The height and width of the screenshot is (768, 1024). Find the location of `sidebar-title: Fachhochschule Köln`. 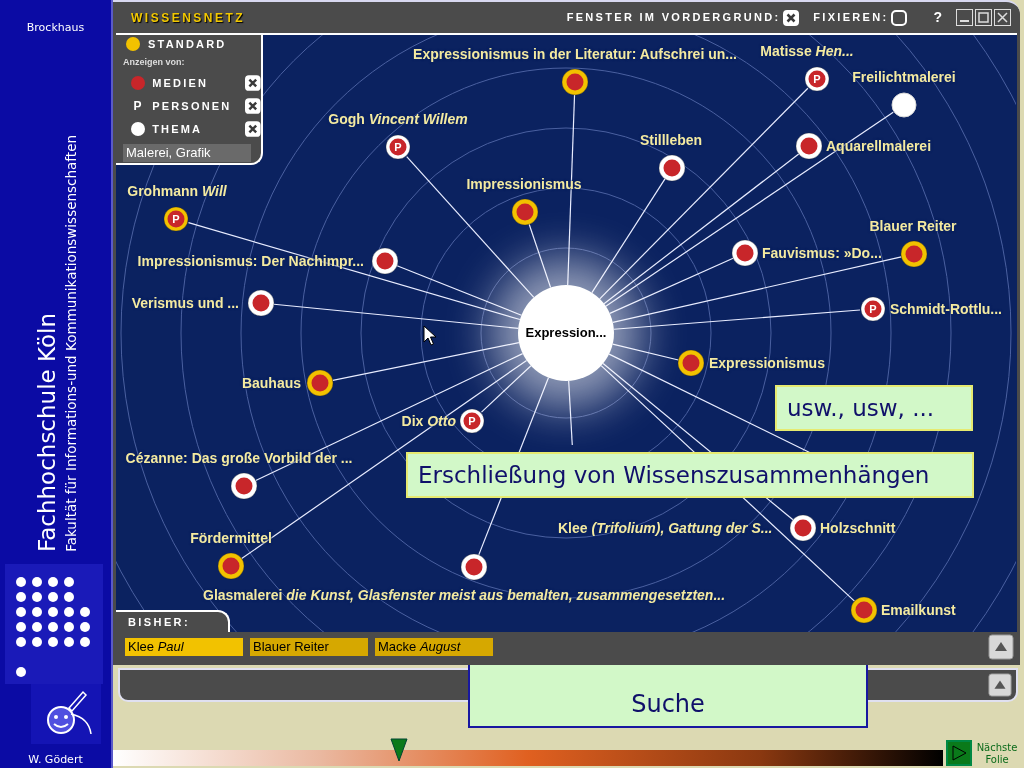

sidebar-title: Fachhochschule Köln is located at coordinates (47, 432).